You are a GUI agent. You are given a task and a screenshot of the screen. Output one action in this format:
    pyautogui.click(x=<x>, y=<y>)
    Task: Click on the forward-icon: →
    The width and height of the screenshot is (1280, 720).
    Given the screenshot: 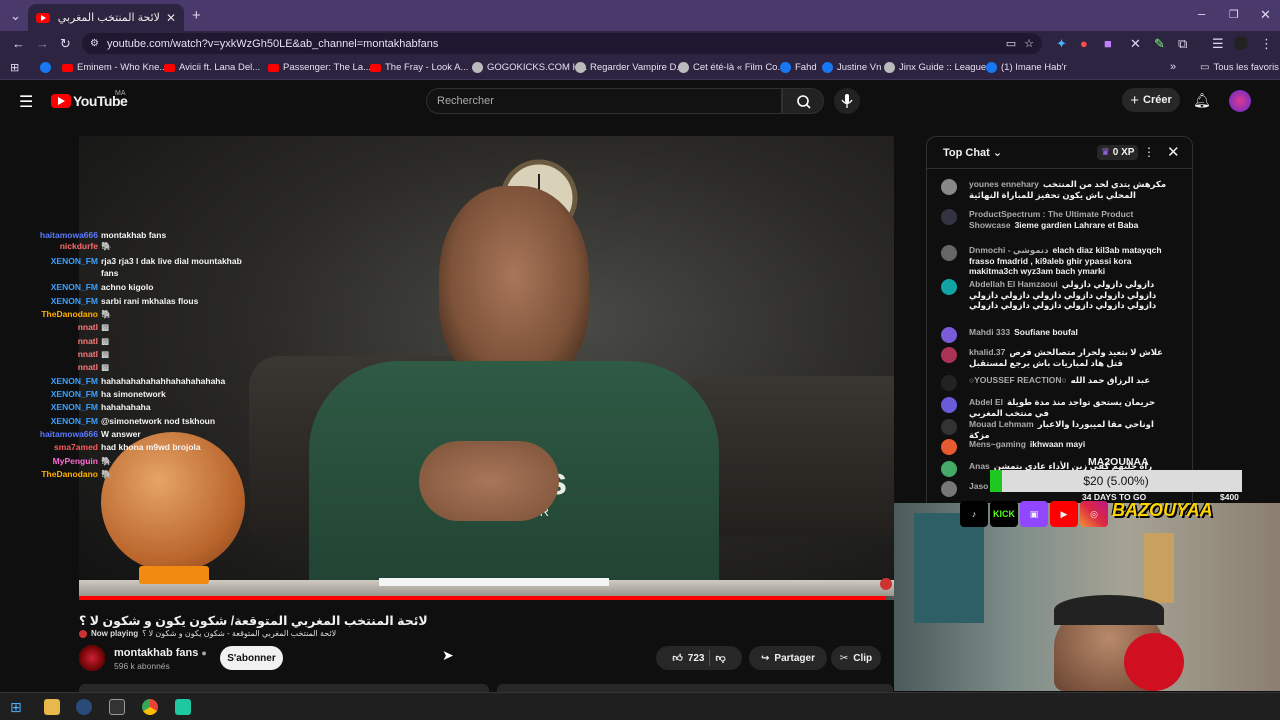 What is the action you would take?
    pyautogui.click(x=42, y=43)
    